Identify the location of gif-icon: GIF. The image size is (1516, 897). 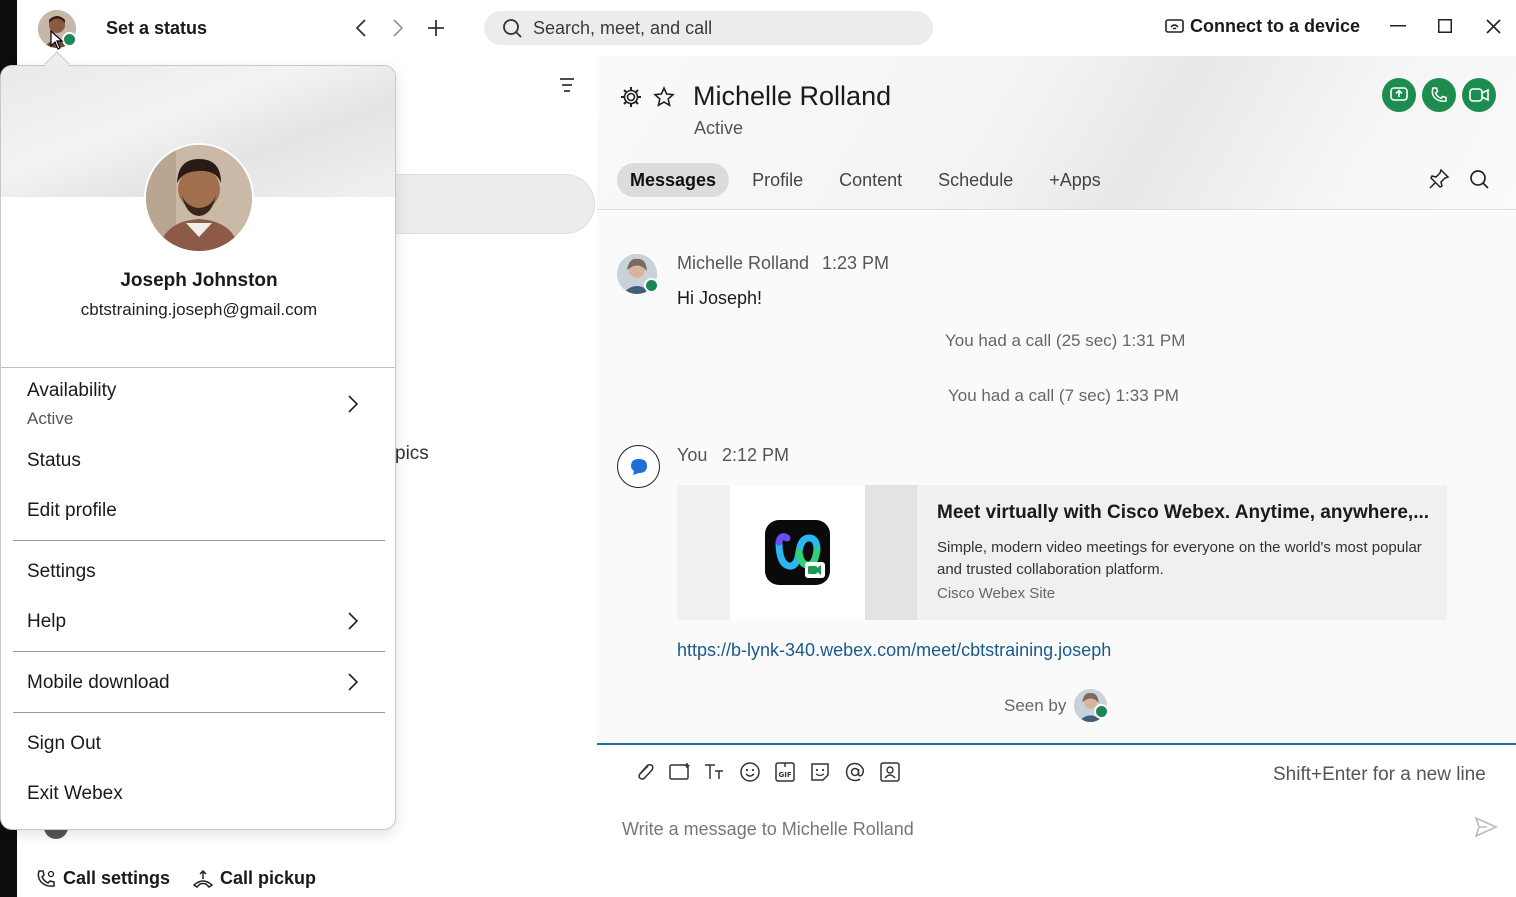
(785, 772).